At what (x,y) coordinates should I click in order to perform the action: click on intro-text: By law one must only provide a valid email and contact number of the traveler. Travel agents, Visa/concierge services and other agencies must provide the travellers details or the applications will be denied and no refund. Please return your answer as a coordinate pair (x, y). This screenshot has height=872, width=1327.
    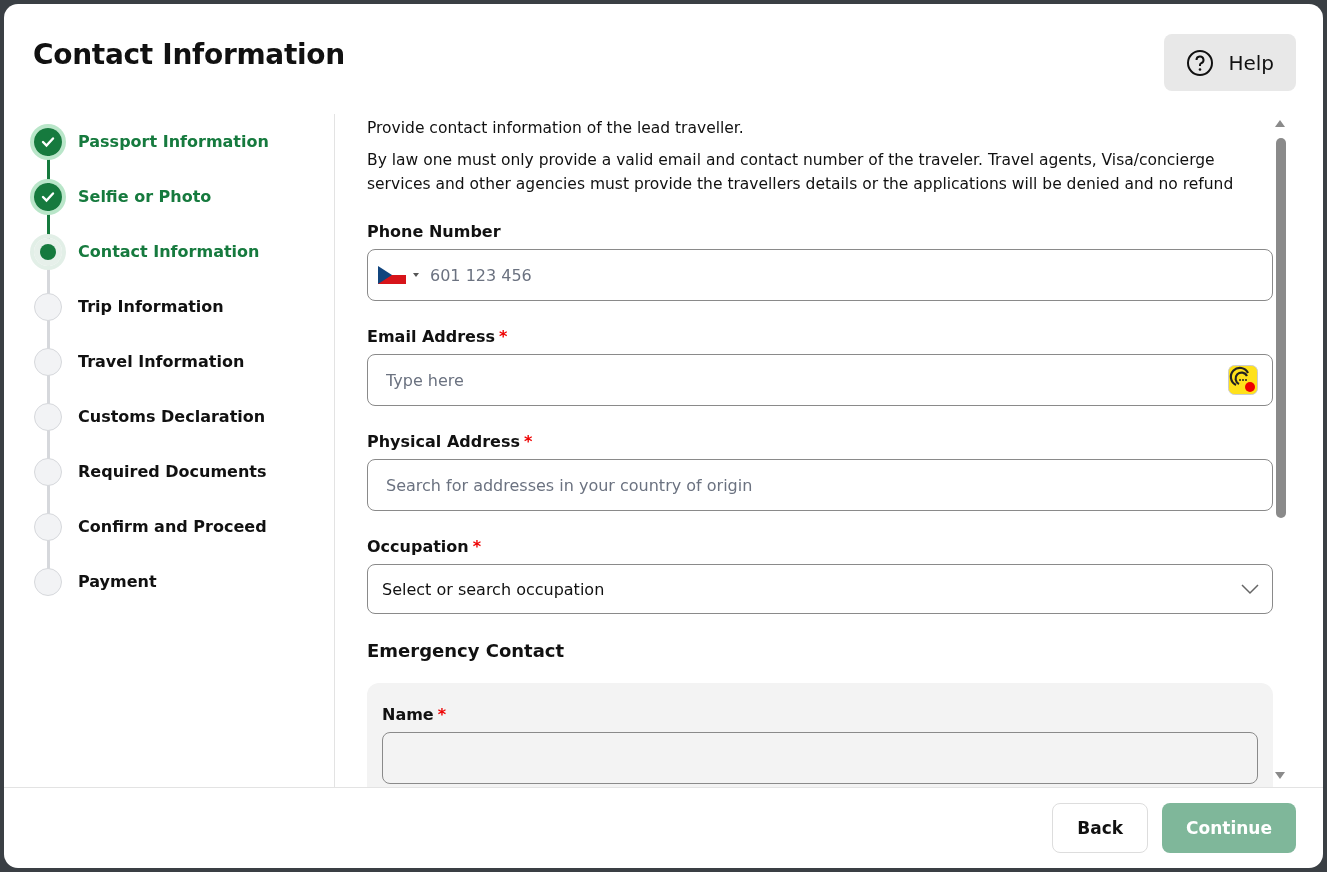
    Looking at the image, I should click on (801, 172).